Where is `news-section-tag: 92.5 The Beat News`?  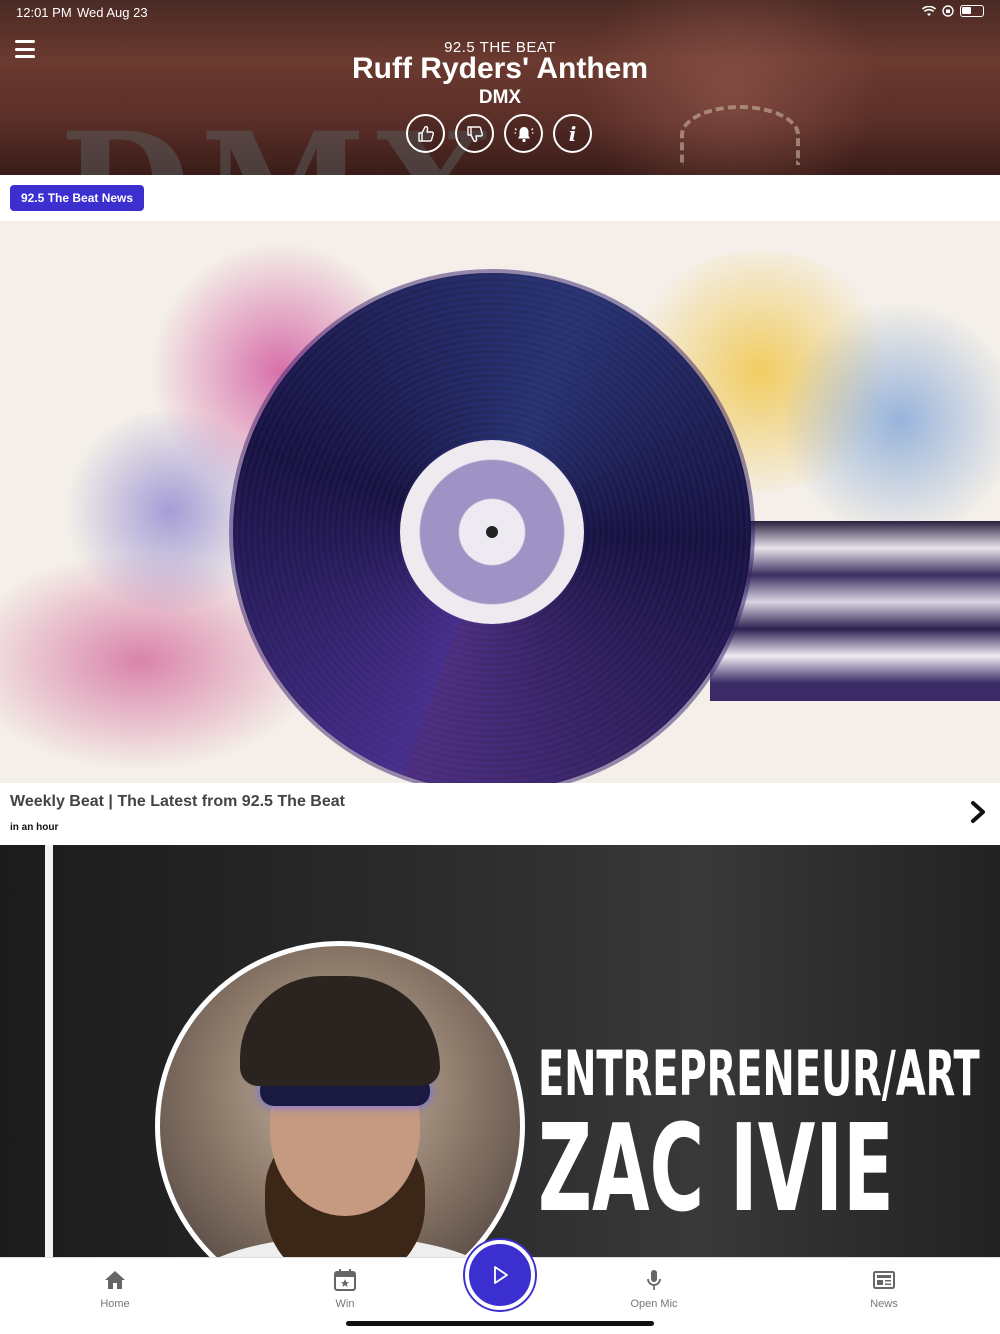
news-section-tag: 92.5 The Beat News is located at coordinates (77, 198).